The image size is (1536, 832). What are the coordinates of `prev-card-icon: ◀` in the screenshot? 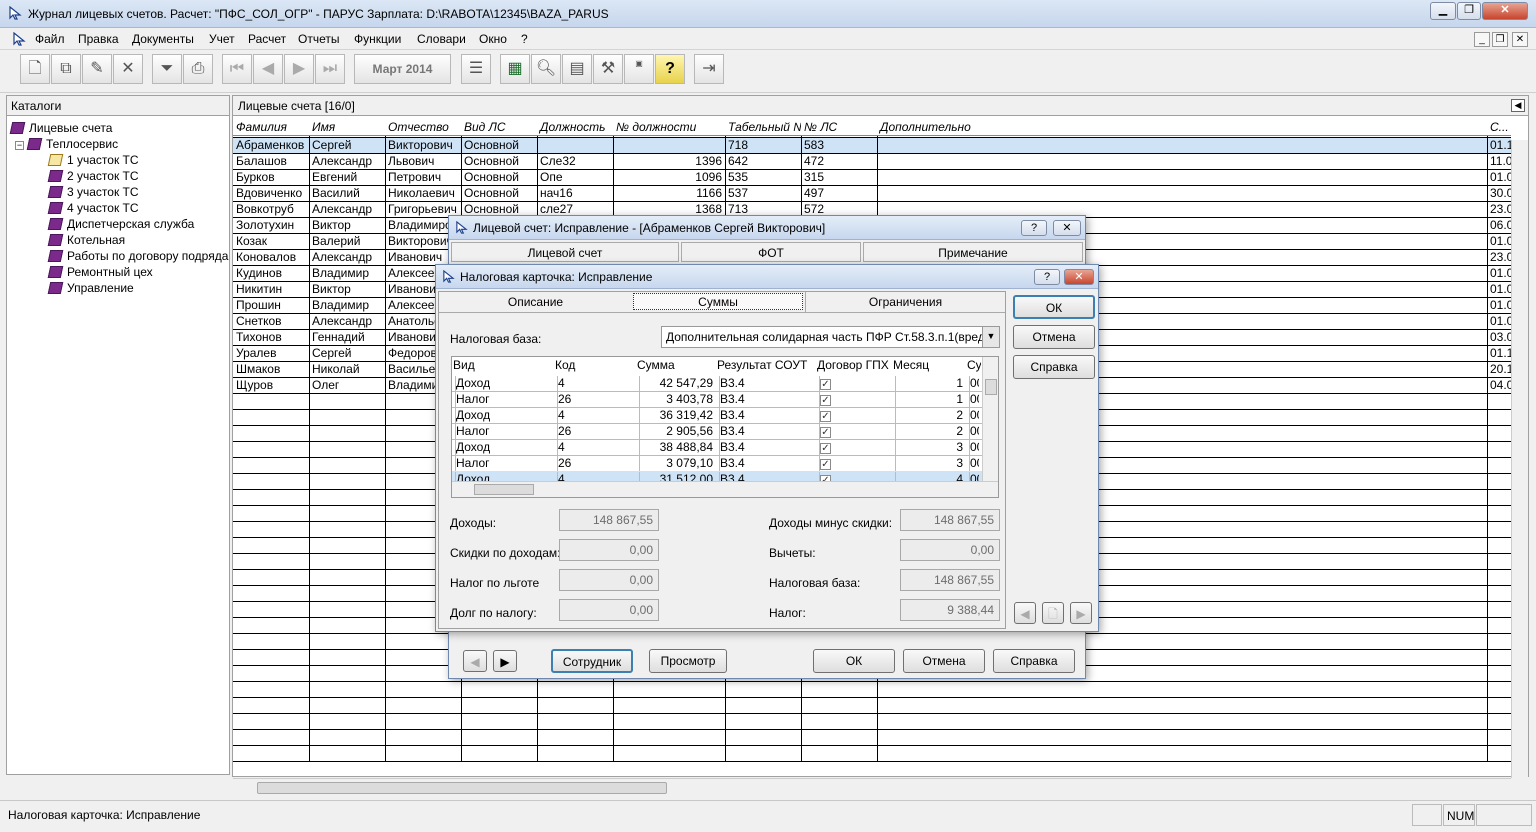 It's located at (1025, 613).